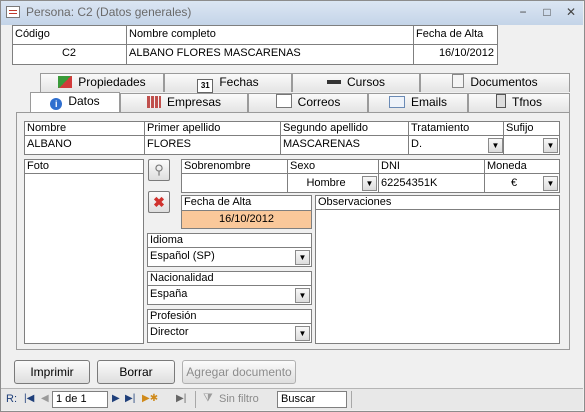 The height and width of the screenshot is (412, 585). I want to click on tab-label: Fechas, so click(239, 82).